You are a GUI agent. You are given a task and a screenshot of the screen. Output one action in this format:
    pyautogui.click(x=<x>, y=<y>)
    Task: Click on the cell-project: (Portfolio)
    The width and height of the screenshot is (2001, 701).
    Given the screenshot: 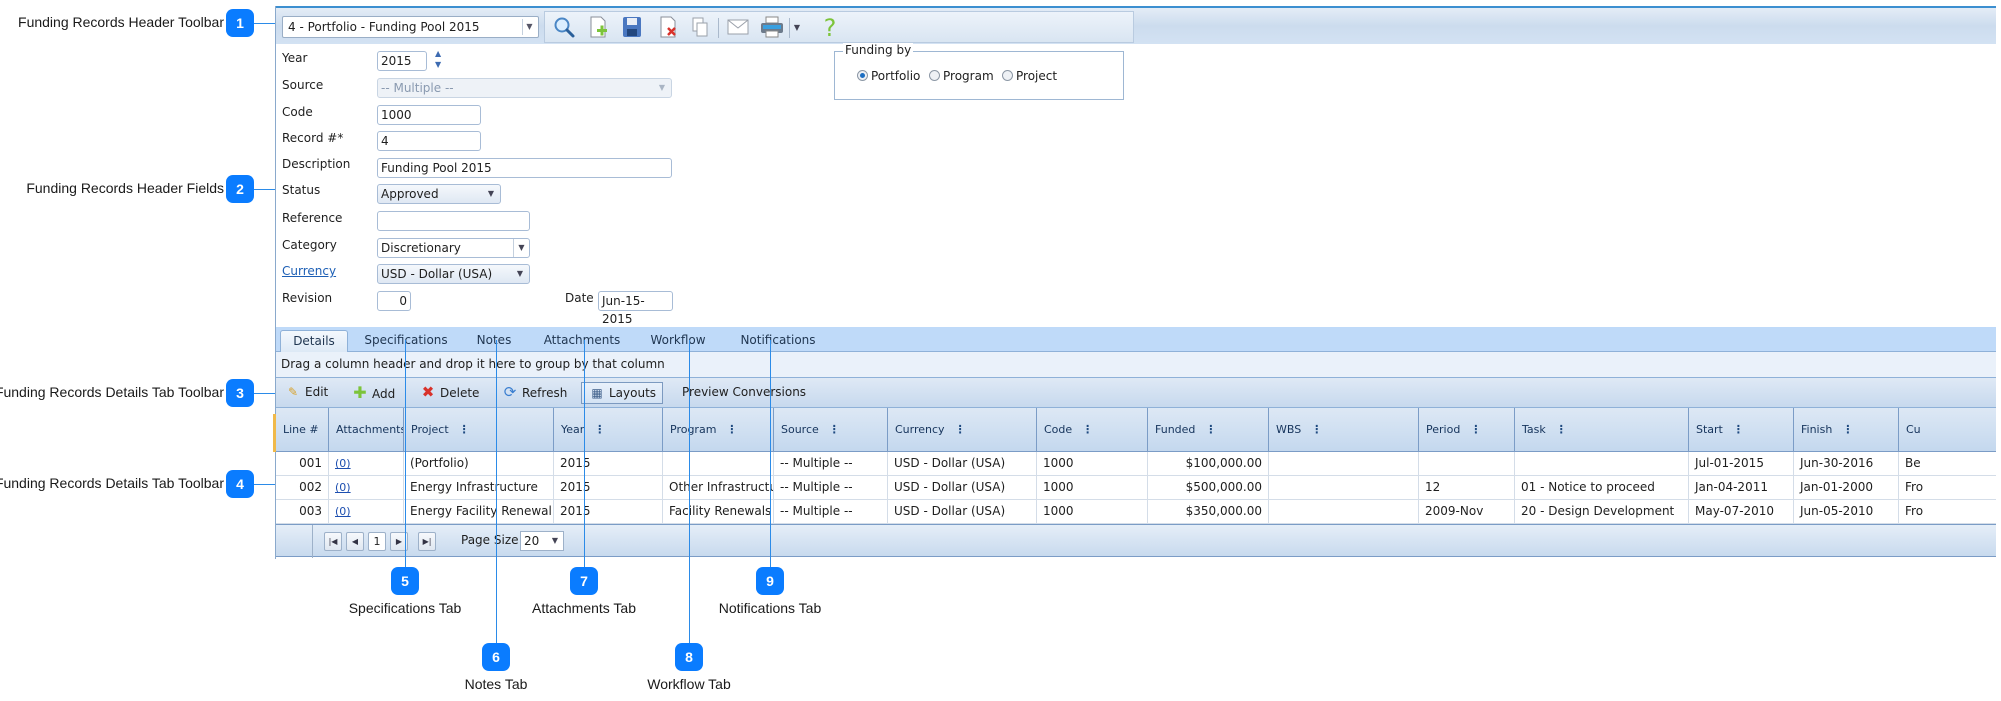 What is the action you would take?
    pyautogui.click(x=479, y=464)
    